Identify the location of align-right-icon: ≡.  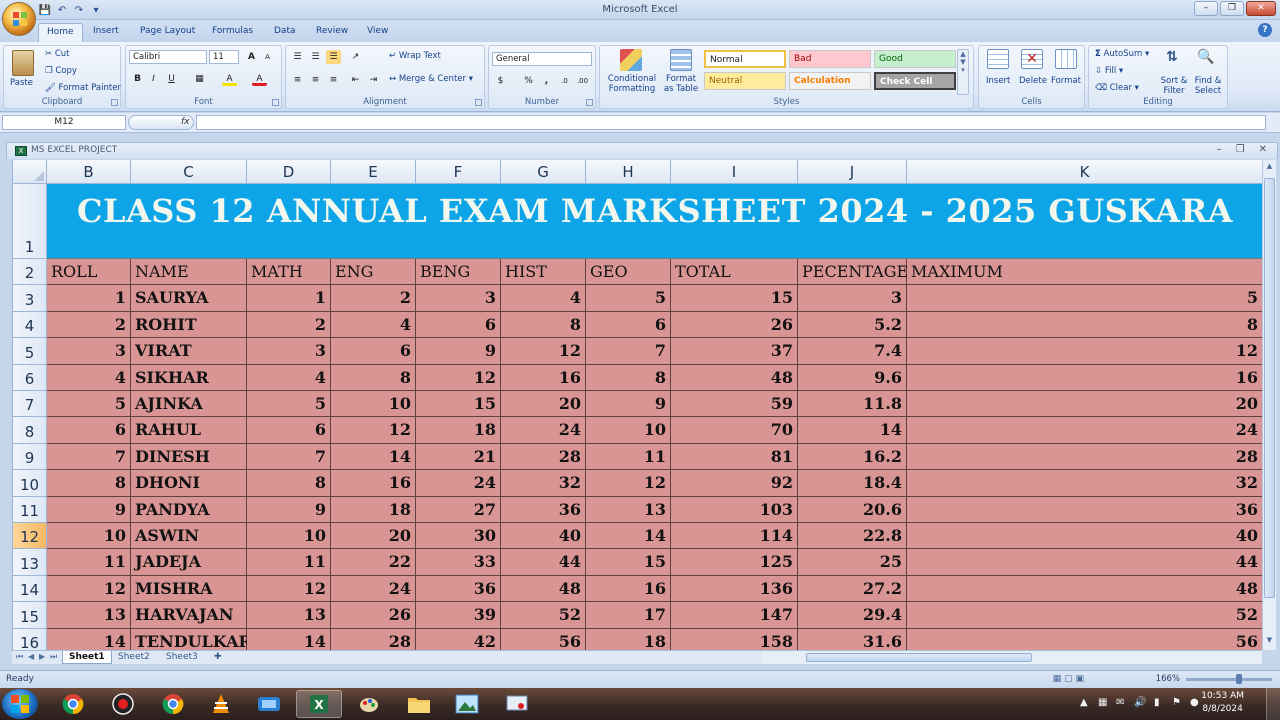
(333, 80).